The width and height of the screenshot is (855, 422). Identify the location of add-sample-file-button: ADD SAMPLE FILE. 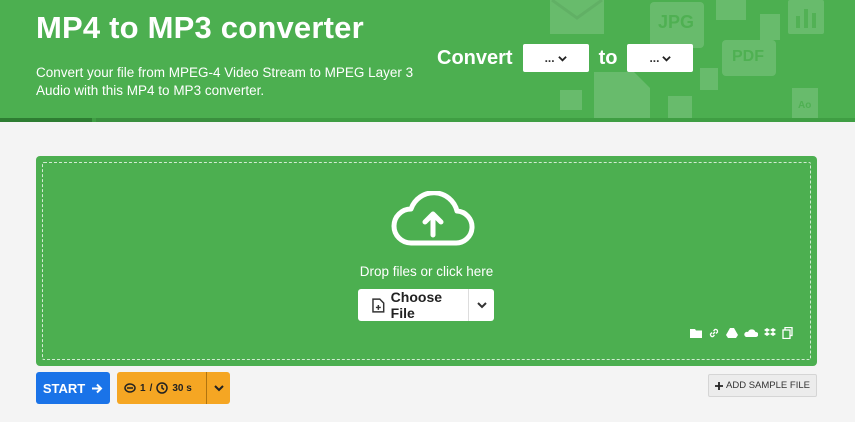
(762, 385).